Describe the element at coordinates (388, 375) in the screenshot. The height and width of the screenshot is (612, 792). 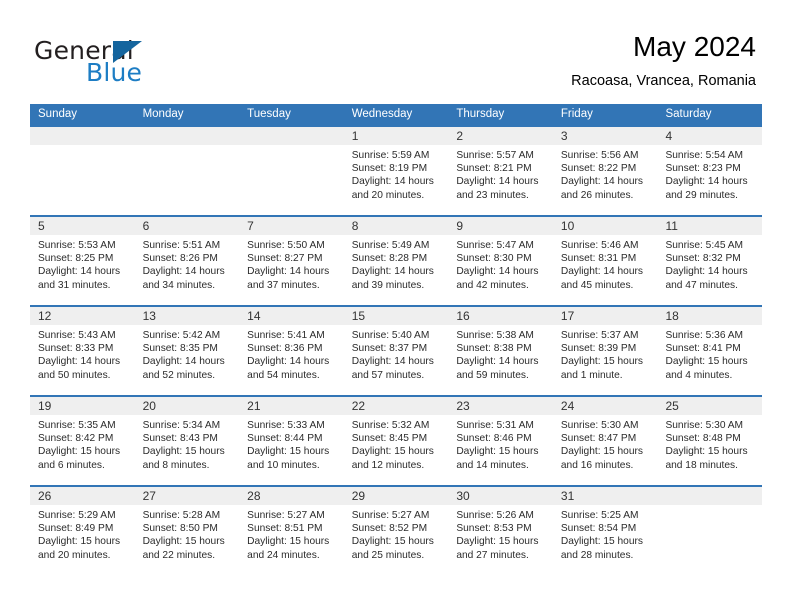
I see `daylight-text-line2: and 57 minutes.` at that location.